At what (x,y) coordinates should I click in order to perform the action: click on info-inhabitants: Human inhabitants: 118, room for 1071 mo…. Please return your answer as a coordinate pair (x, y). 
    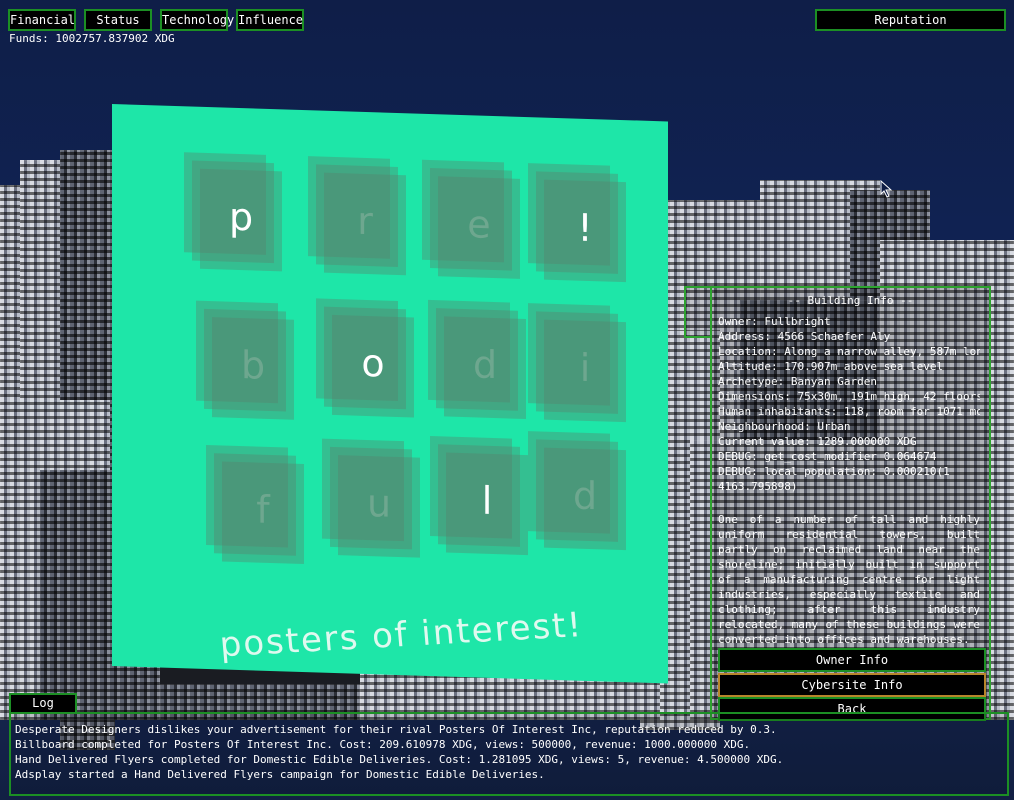
    Looking at the image, I should click on (849, 411).